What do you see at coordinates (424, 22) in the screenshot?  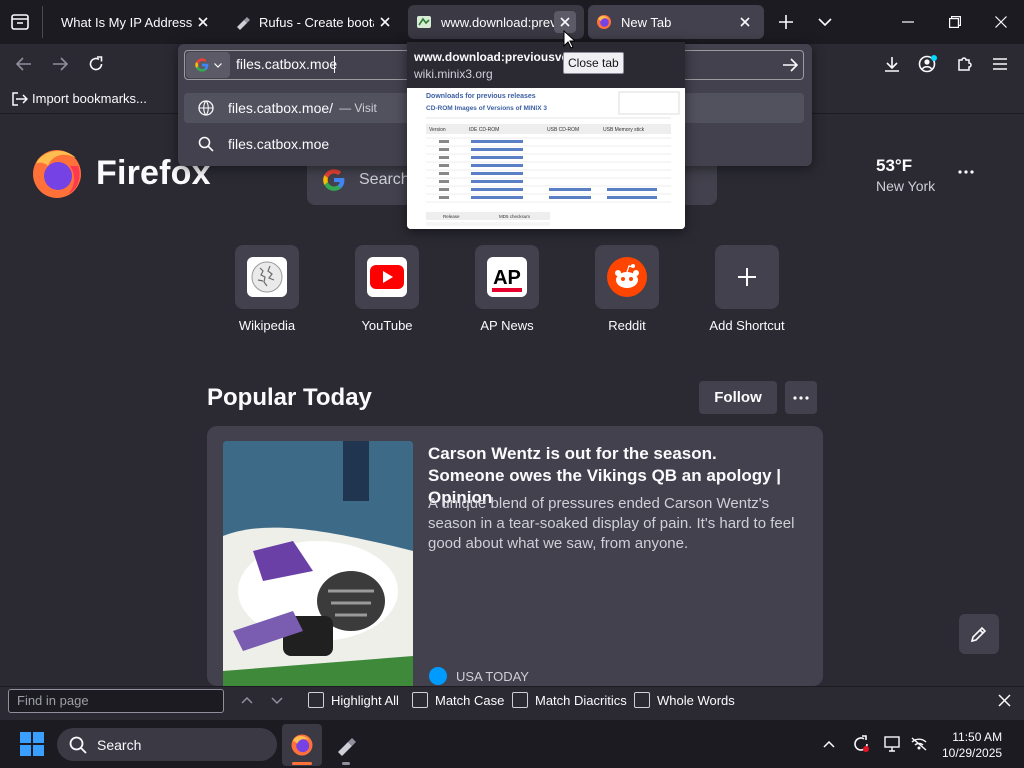 I see `minix-favicon` at bounding box center [424, 22].